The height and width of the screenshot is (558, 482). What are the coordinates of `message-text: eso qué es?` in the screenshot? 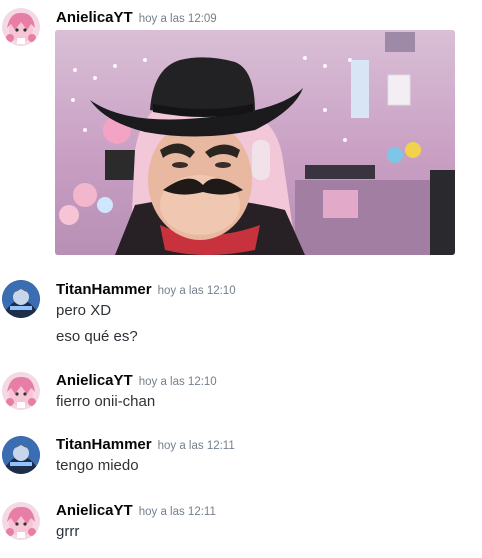 It's located at (97, 336).